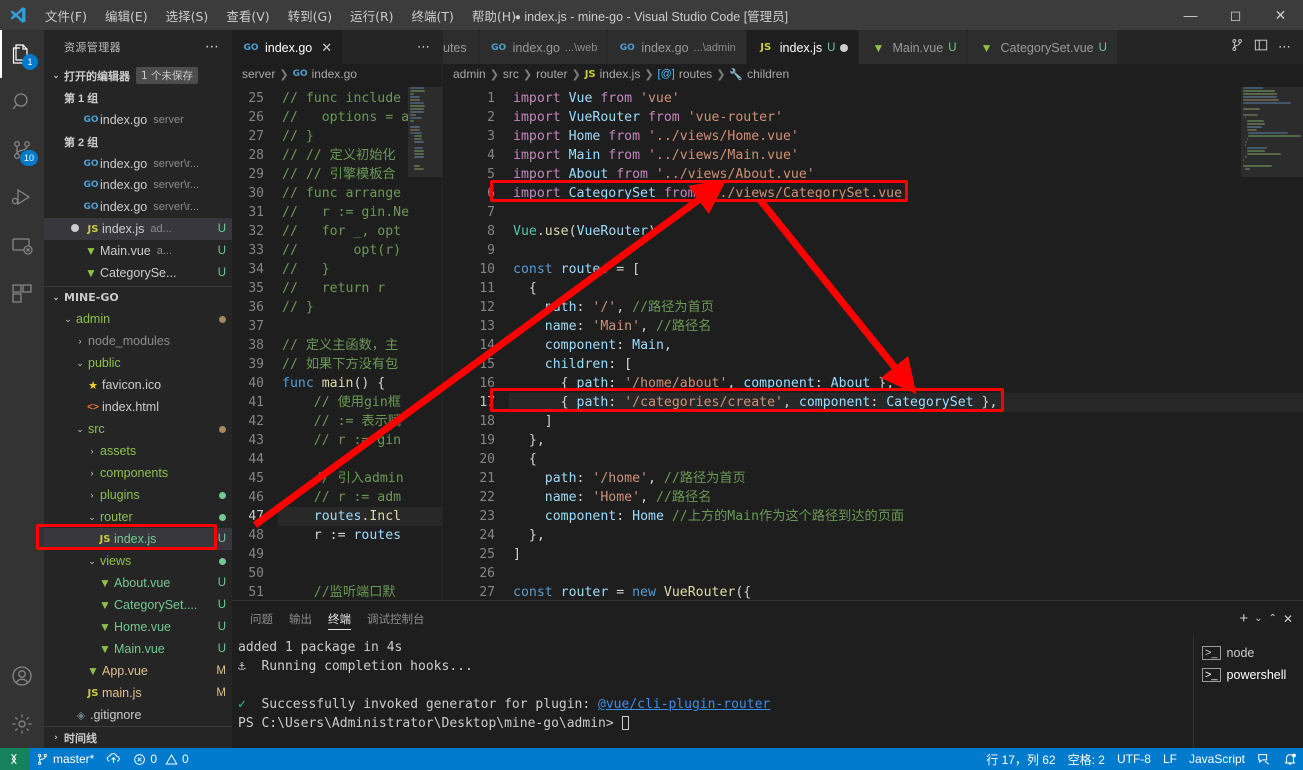  I want to click on code-line: Vue.use(VueRouter), so click(906, 231).